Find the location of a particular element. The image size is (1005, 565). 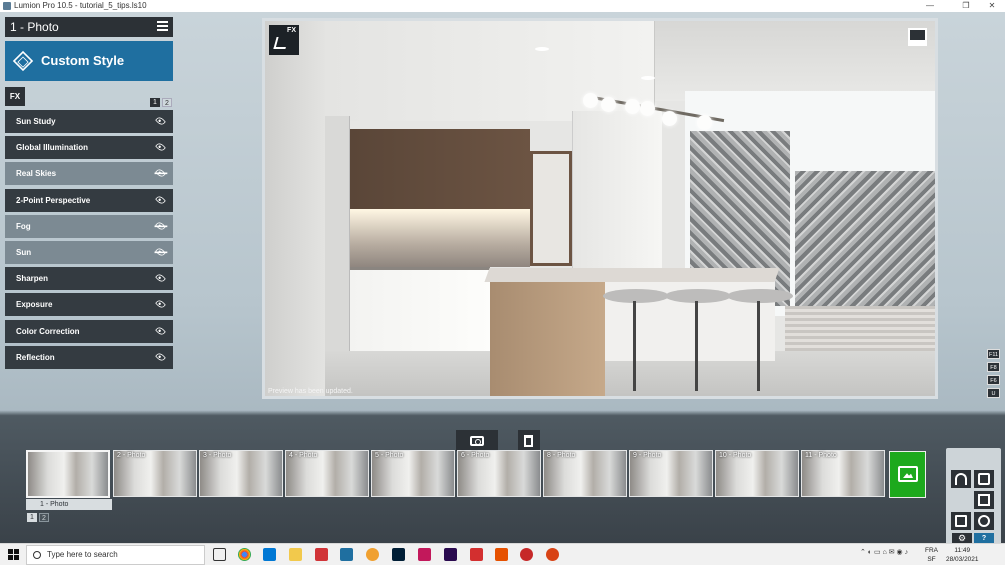

photo-thumb-10: 10 - Photo is located at coordinates (757, 473).